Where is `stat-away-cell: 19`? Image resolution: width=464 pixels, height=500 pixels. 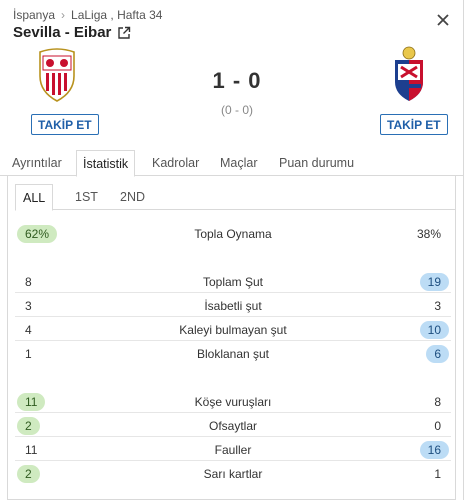 stat-away-cell: 19 is located at coordinates (434, 282).